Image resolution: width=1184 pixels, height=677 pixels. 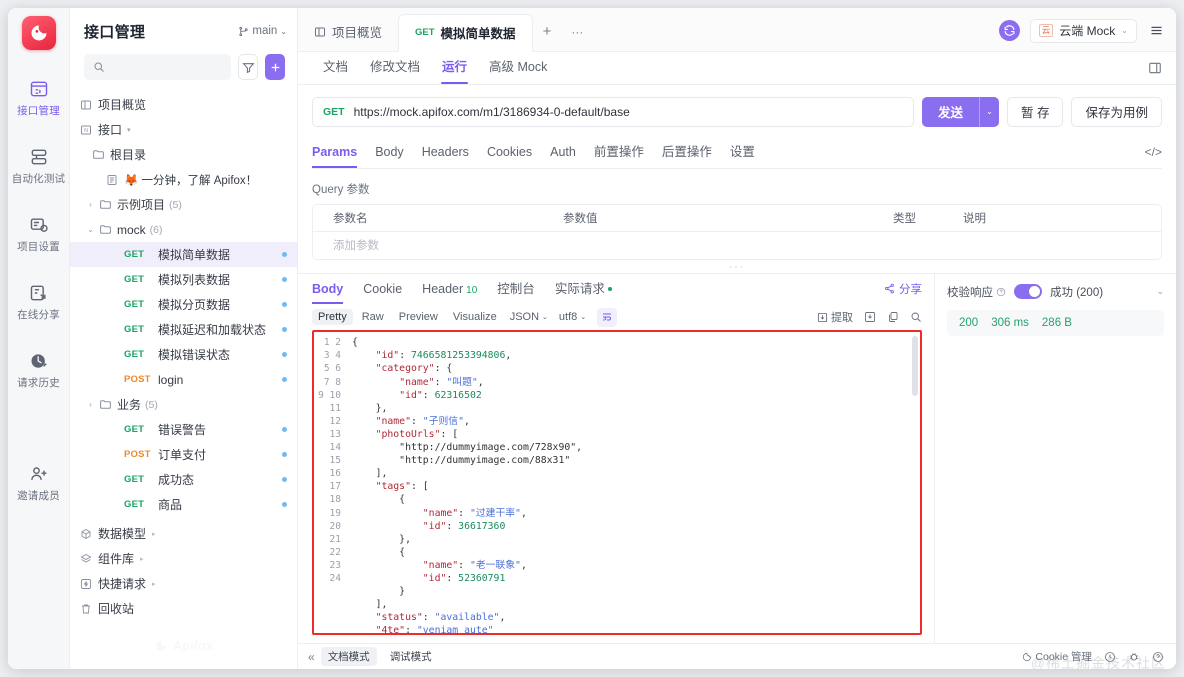 I want to click on tree-api-order-payment: POST 订单支付, so click(x=183, y=454).